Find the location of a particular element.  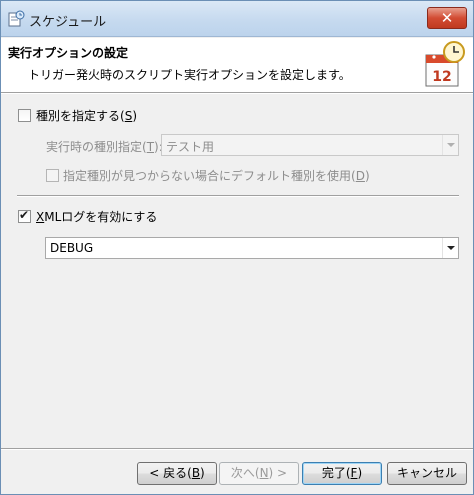

header-divider is located at coordinates (237, 93).